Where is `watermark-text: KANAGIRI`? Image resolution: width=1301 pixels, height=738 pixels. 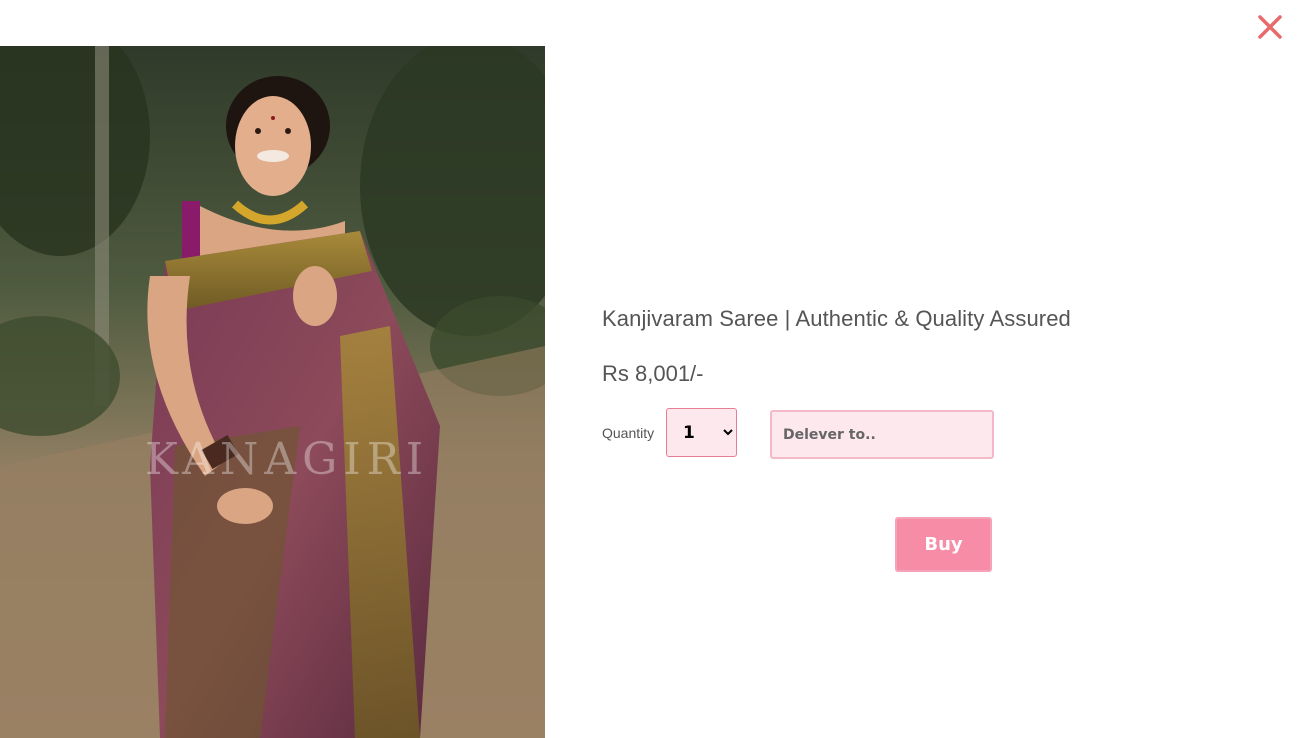
watermark-text: KANAGIRI is located at coordinates (287, 459).